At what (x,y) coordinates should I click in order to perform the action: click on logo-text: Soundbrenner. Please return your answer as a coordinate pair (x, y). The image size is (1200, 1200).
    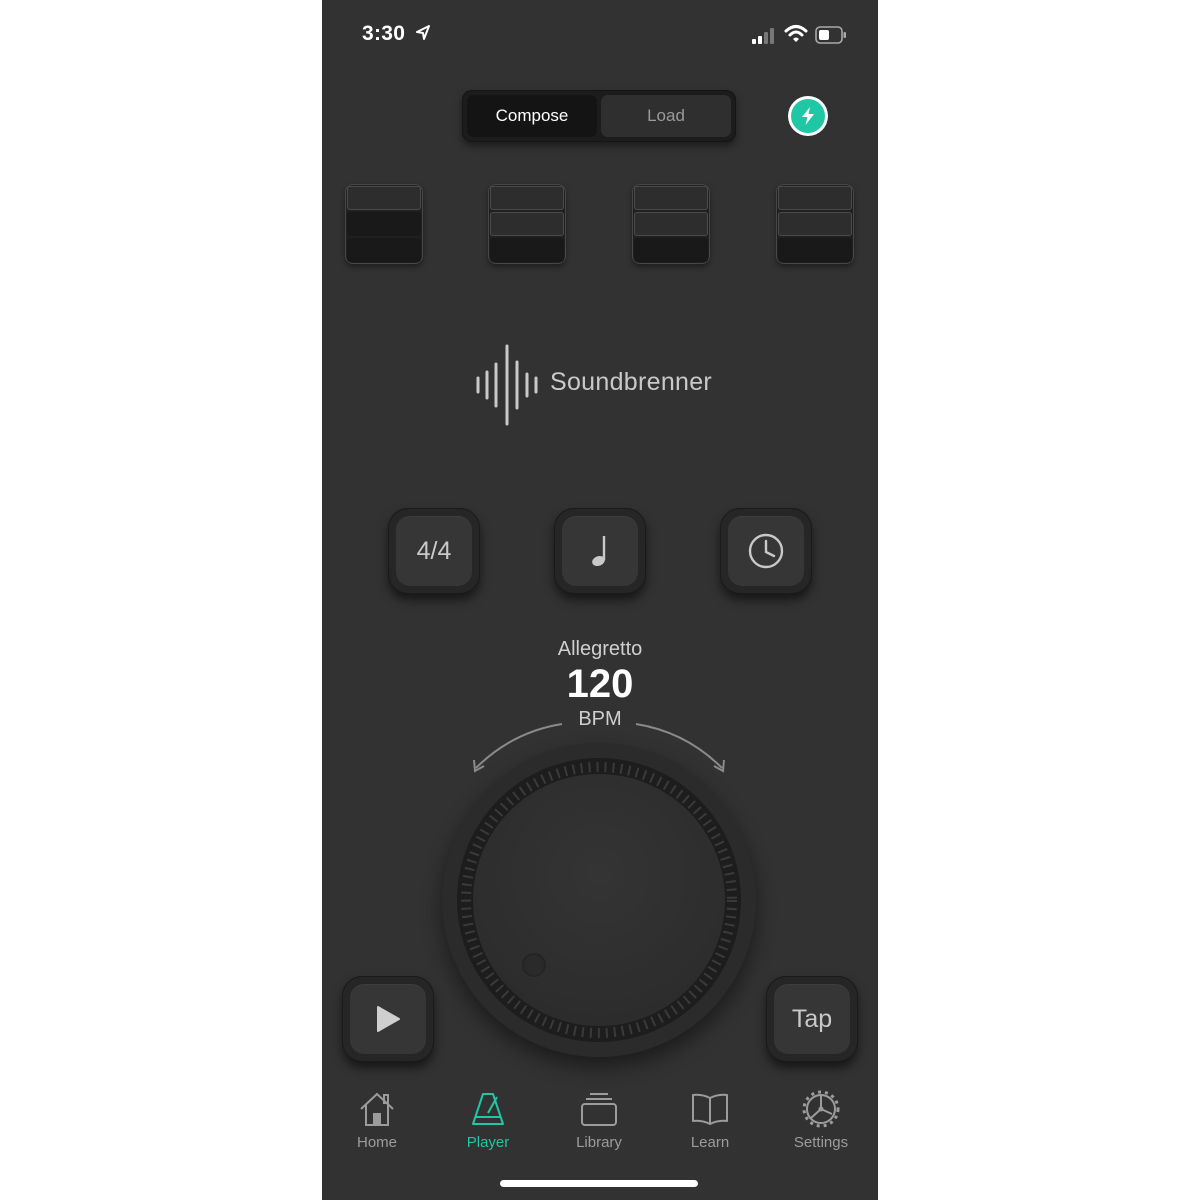
    Looking at the image, I should click on (631, 382).